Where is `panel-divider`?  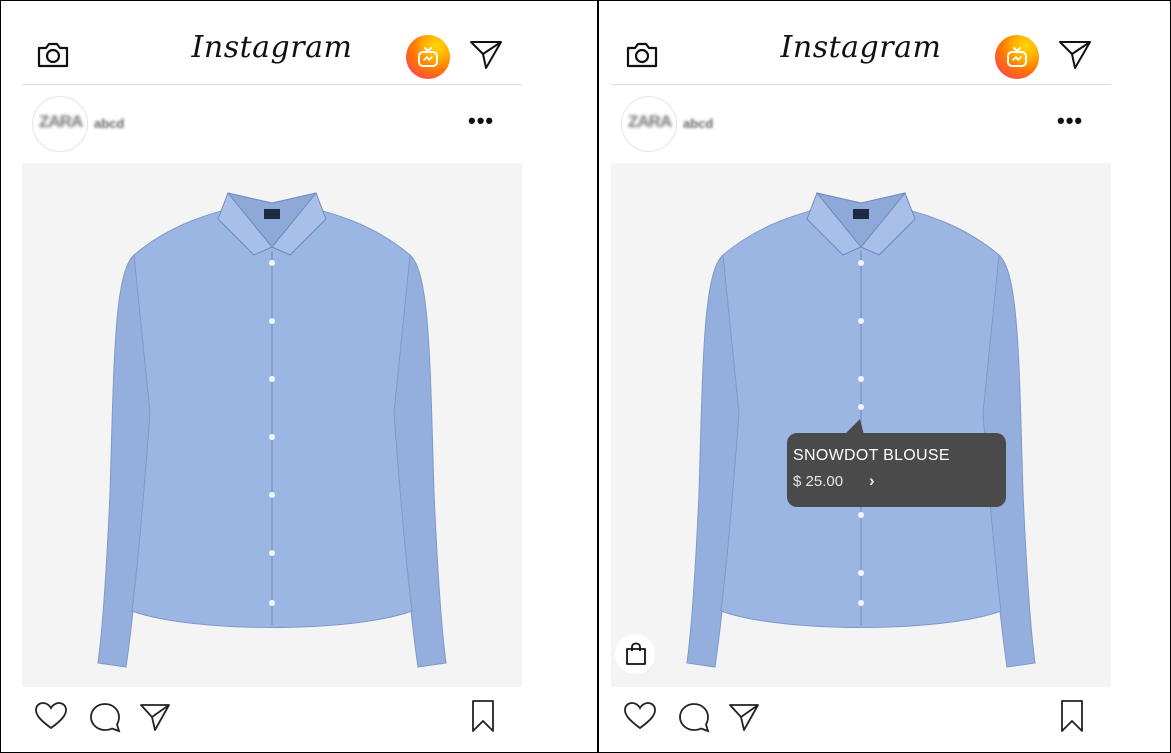
panel-divider is located at coordinates (598, 376).